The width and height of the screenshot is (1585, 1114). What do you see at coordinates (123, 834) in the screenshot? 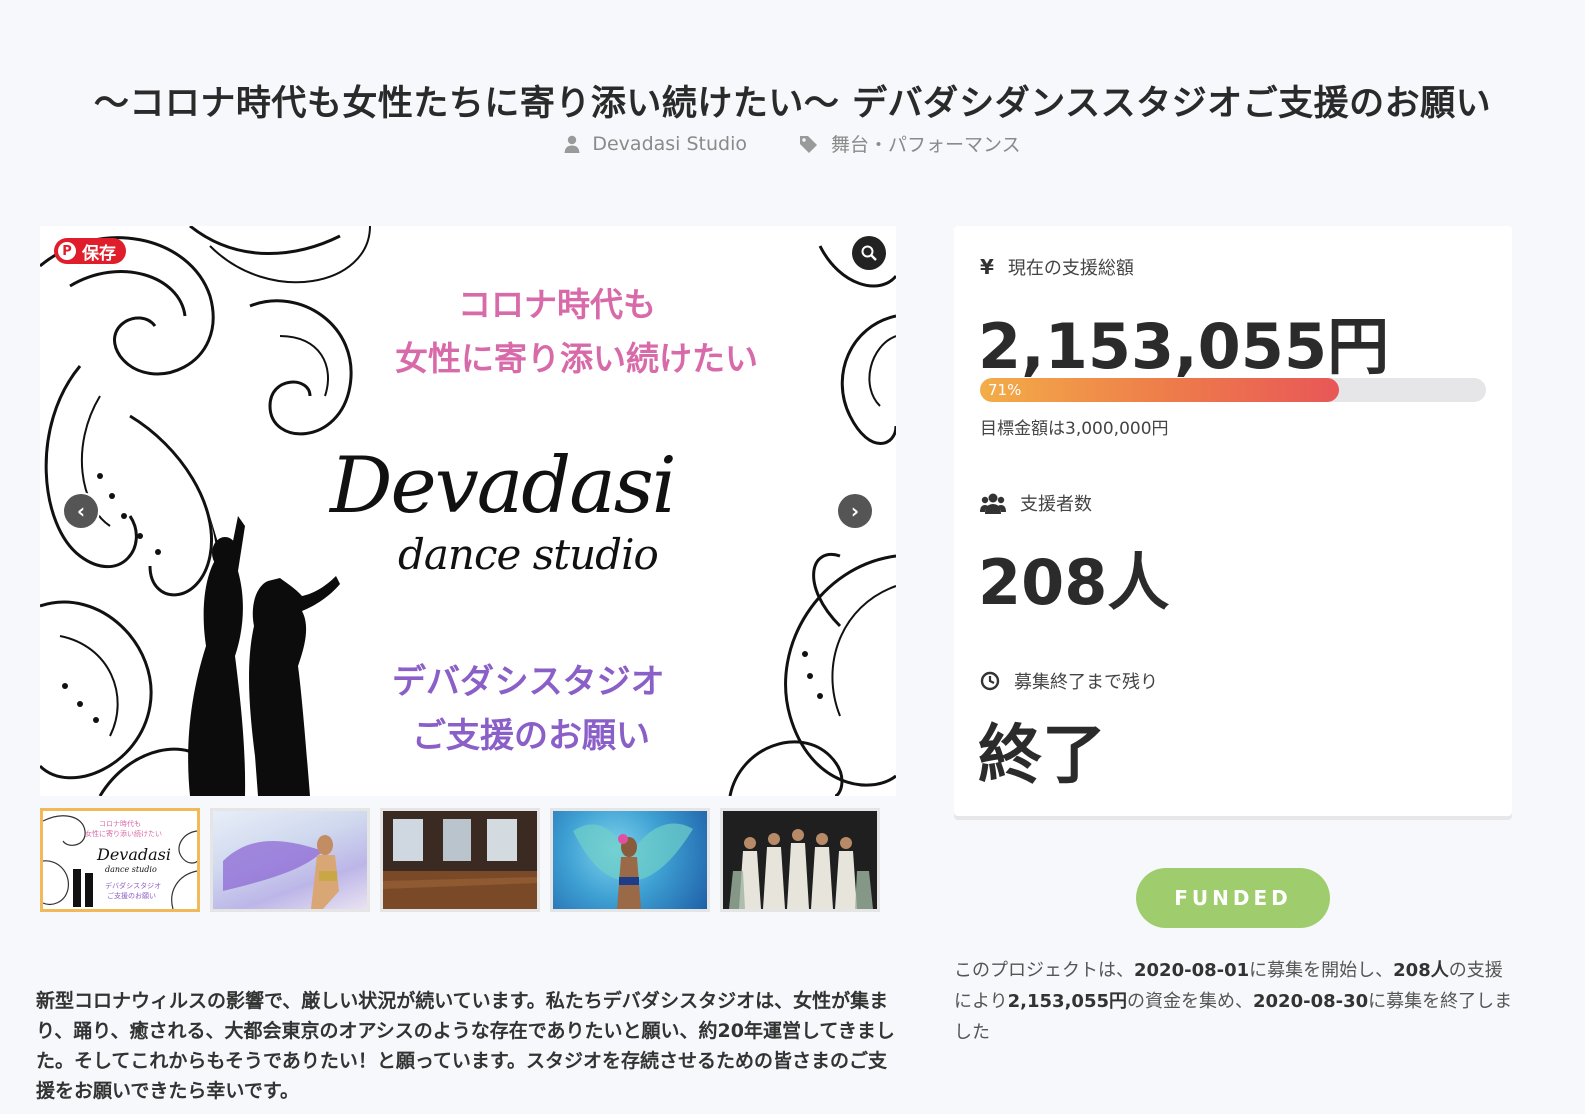
I see `thumbnail-1-text-2: 女性に寄り添い続けたい` at bounding box center [123, 834].